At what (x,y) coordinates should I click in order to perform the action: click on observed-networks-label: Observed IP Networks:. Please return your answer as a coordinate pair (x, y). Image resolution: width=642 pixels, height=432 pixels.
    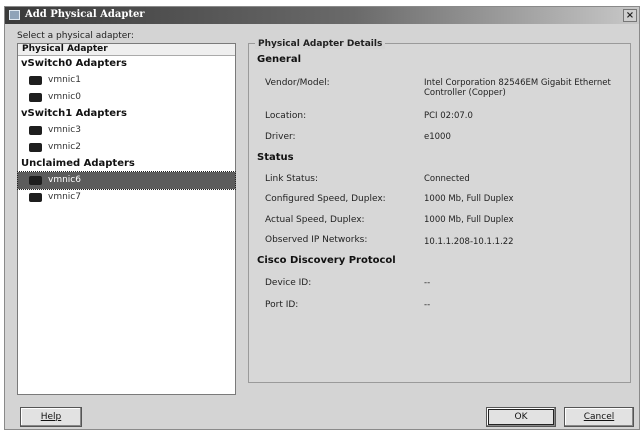
    Looking at the image, I should click on (316, 240).